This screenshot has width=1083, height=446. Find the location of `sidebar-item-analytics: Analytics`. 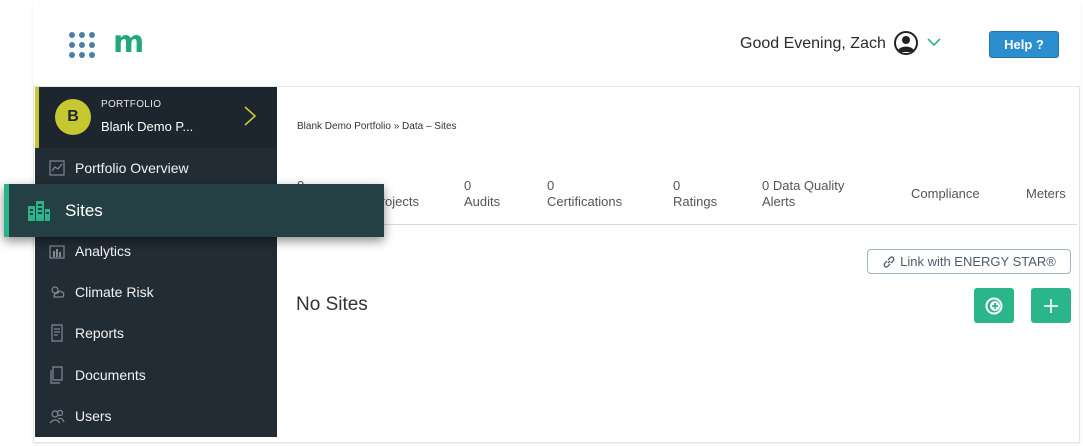

sidebar-item-analytics: Analytics is located at coordinates (156, 251).